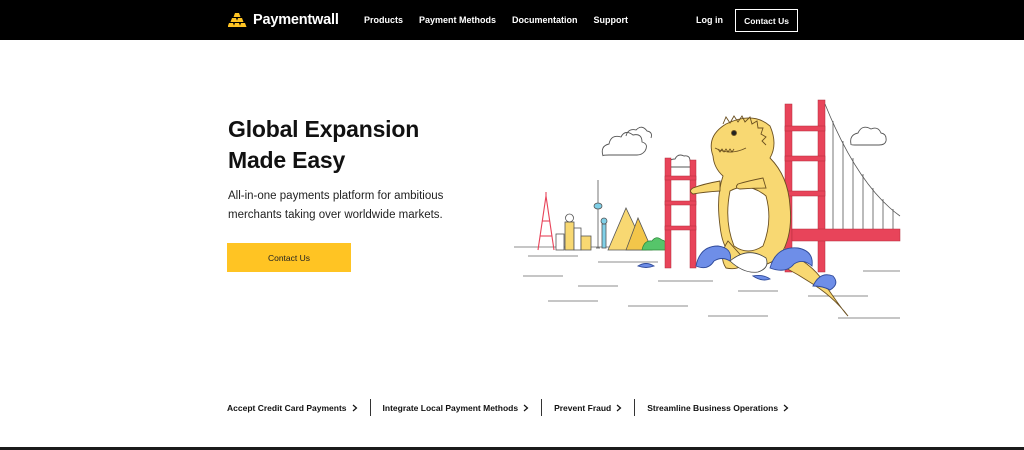 Image resolution: width=1024 pixels, height=450 pixels. Describe the element at coordinates (287, 160) in the screenshot. I see `hero-title-line-2: Made Easy` at that location.